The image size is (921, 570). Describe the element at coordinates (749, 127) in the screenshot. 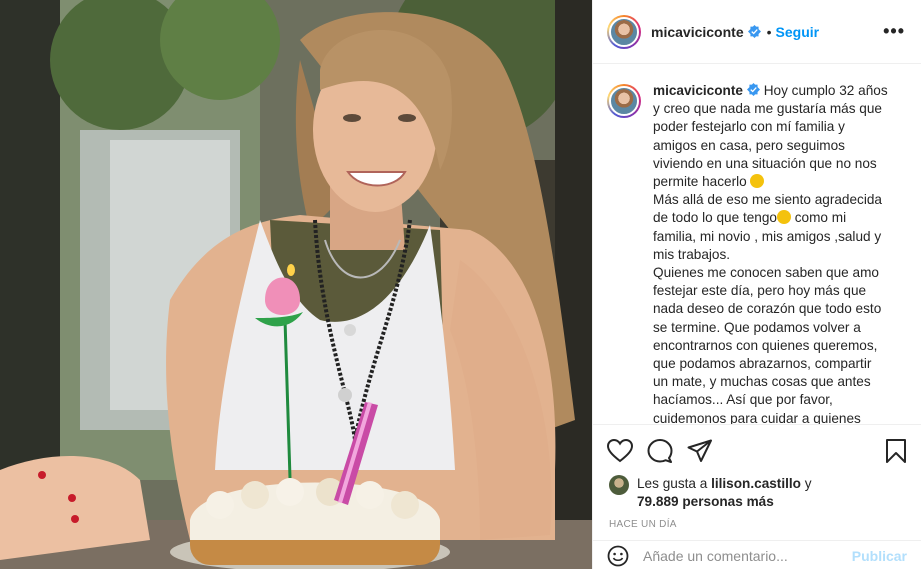

I see `caption-line: poder festejarlo con mí familia y` at that location.